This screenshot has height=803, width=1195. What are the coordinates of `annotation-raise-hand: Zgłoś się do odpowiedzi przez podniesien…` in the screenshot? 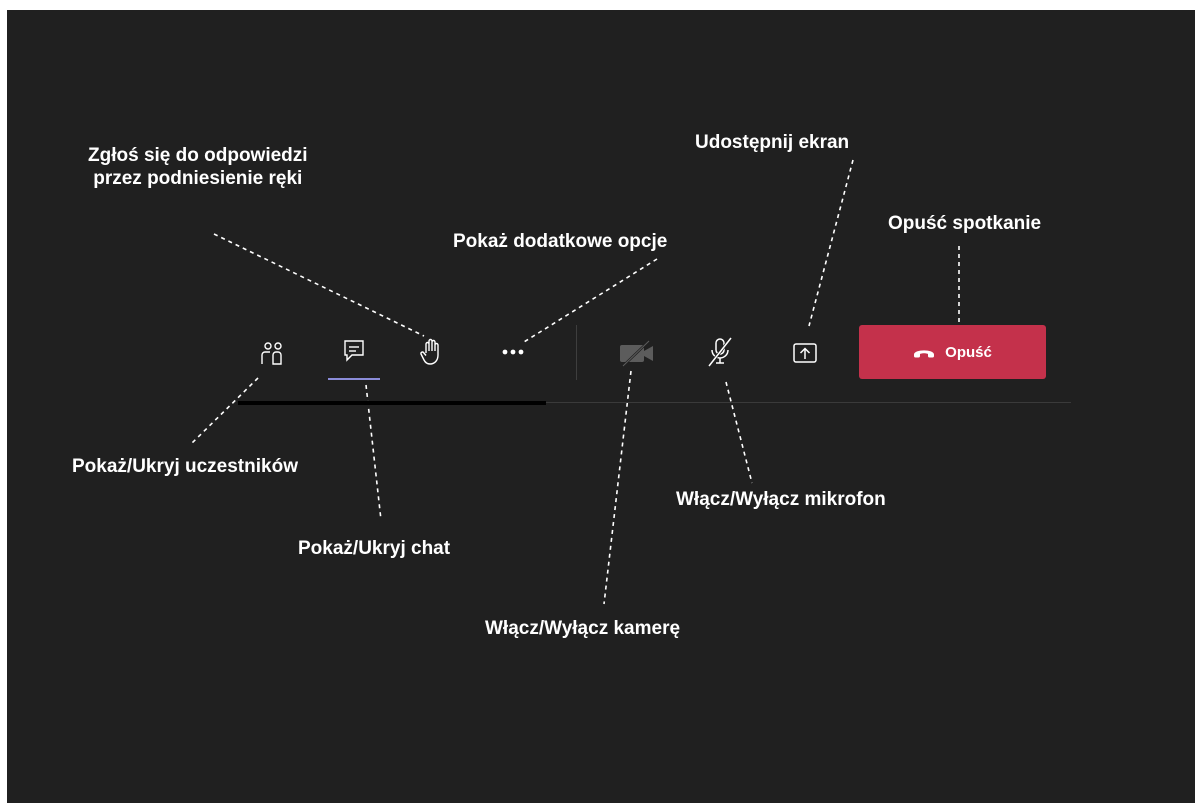 It's located at (198, 167).